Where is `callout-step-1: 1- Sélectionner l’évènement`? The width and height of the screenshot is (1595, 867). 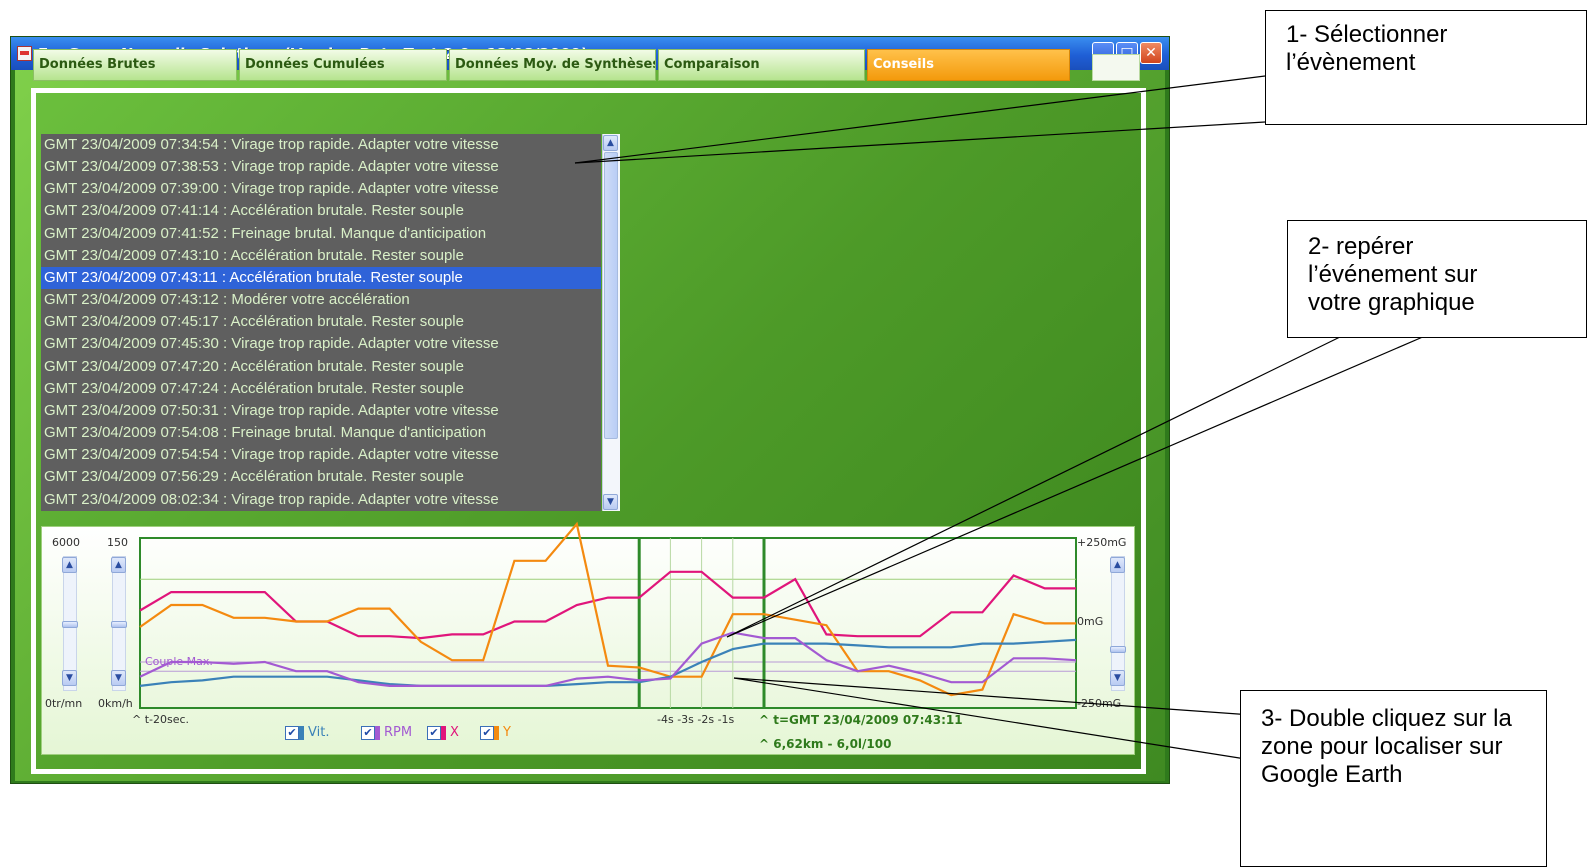 callout-step-1: 1- Sélectionner l’évènement is located at coordinates (1426, 67).